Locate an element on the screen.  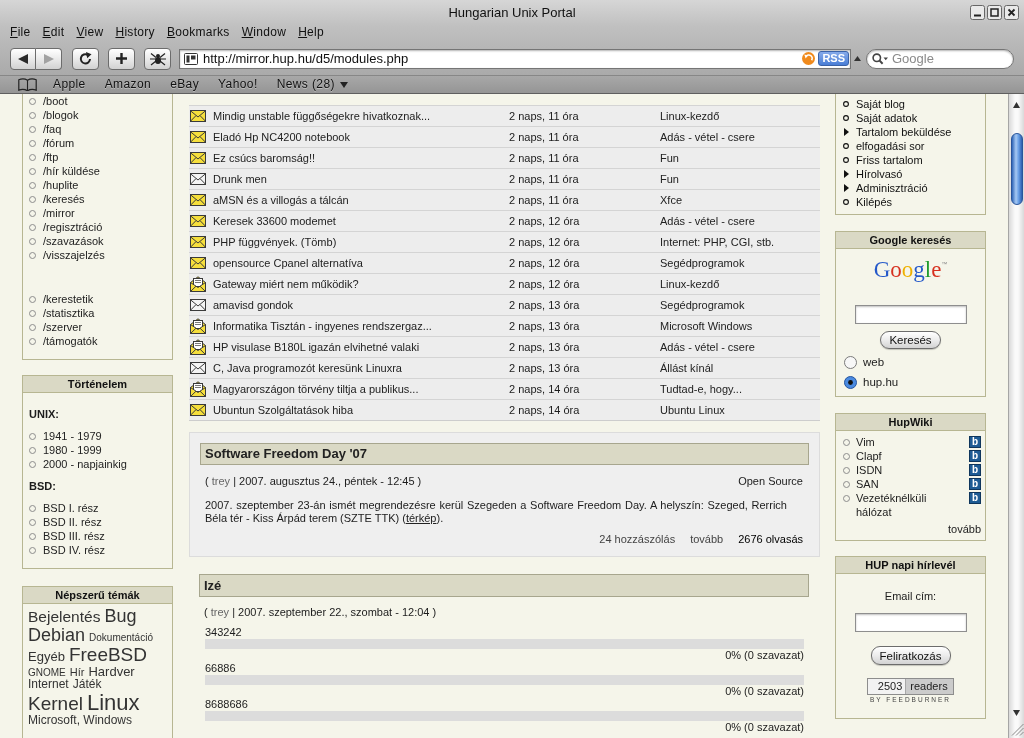
subscribe-button: Feliratkozás is located at coordinates (910, 655).